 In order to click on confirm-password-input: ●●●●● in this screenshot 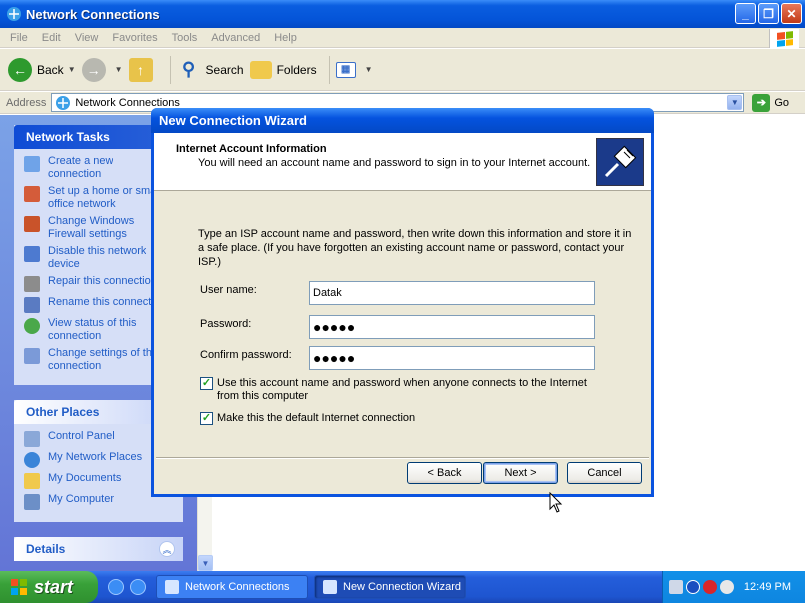, I will do `click(452, 358)`.